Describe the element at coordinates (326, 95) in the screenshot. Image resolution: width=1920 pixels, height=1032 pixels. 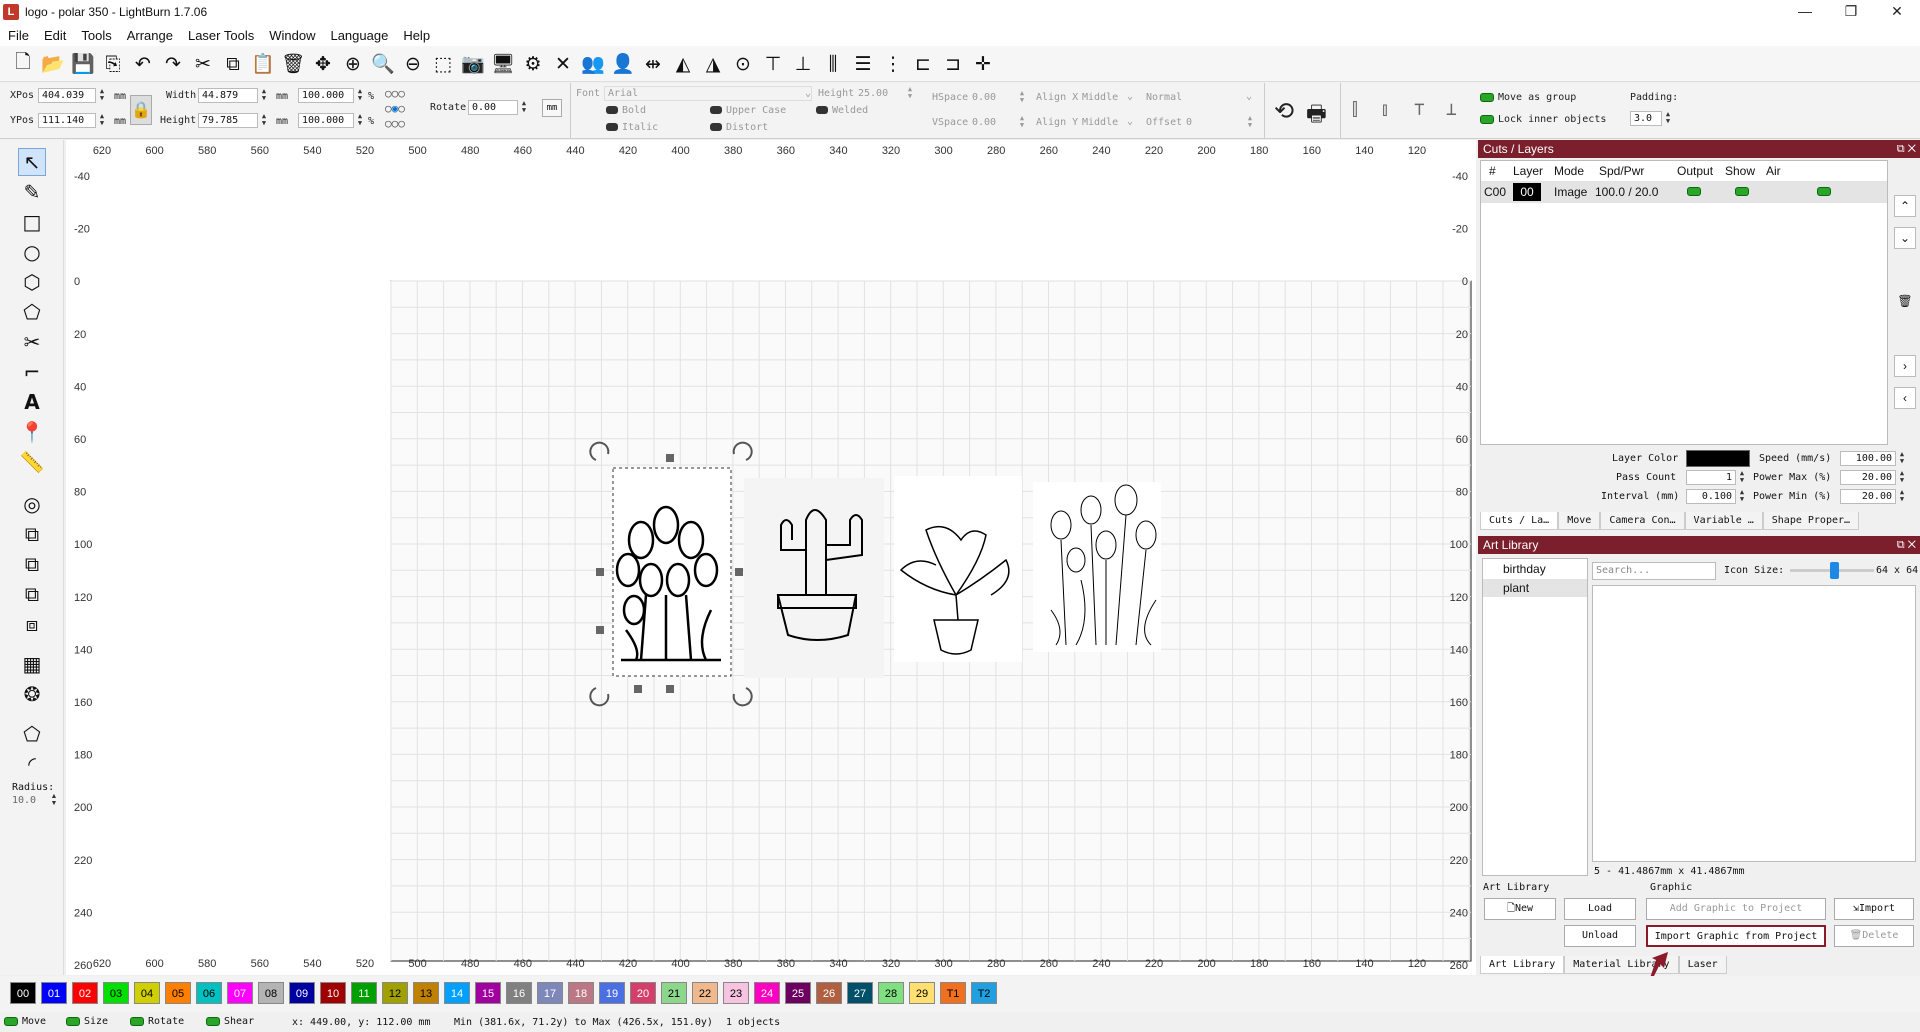
I see `scale-width-input: 100.000` at that location.